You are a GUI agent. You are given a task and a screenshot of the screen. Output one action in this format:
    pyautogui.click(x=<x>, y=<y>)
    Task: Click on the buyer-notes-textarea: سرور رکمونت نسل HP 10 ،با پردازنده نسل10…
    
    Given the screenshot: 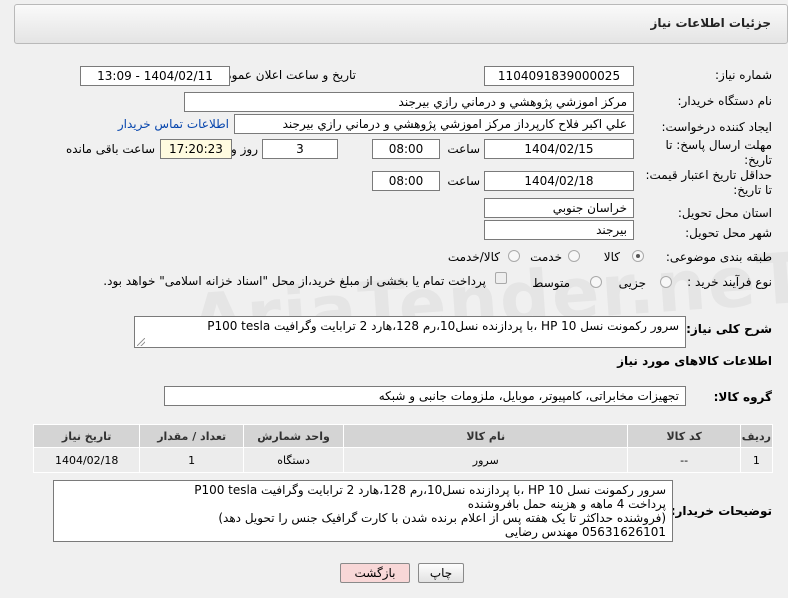 What is the action you would take?
    pyautogui.click(x=363, y=511)
    